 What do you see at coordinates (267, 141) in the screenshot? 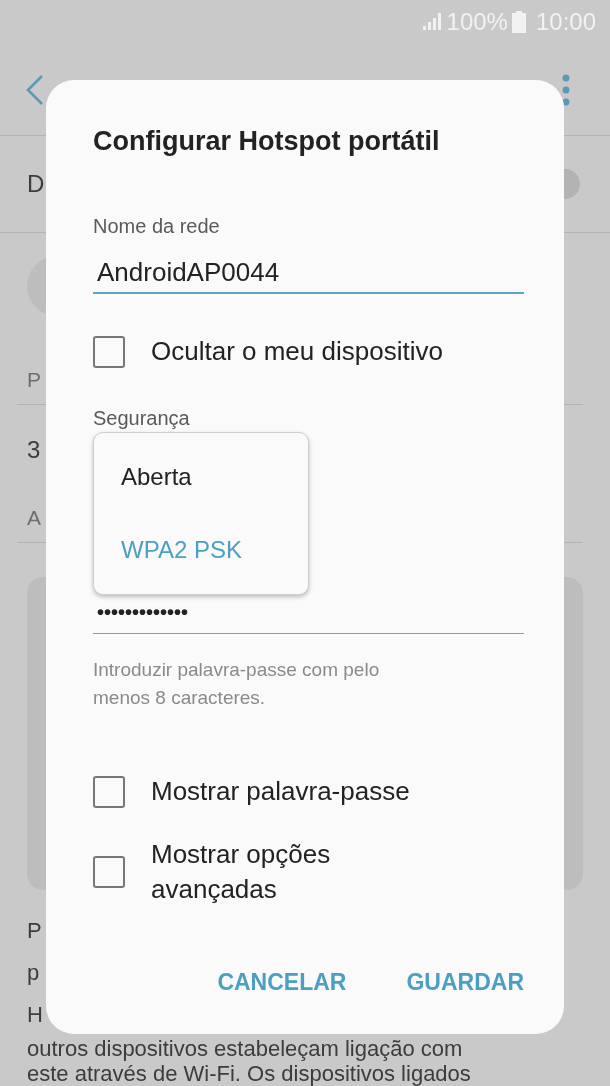
I see `dialog-title: Configurar Hotspot portátil` at bounding box center [267, 141].